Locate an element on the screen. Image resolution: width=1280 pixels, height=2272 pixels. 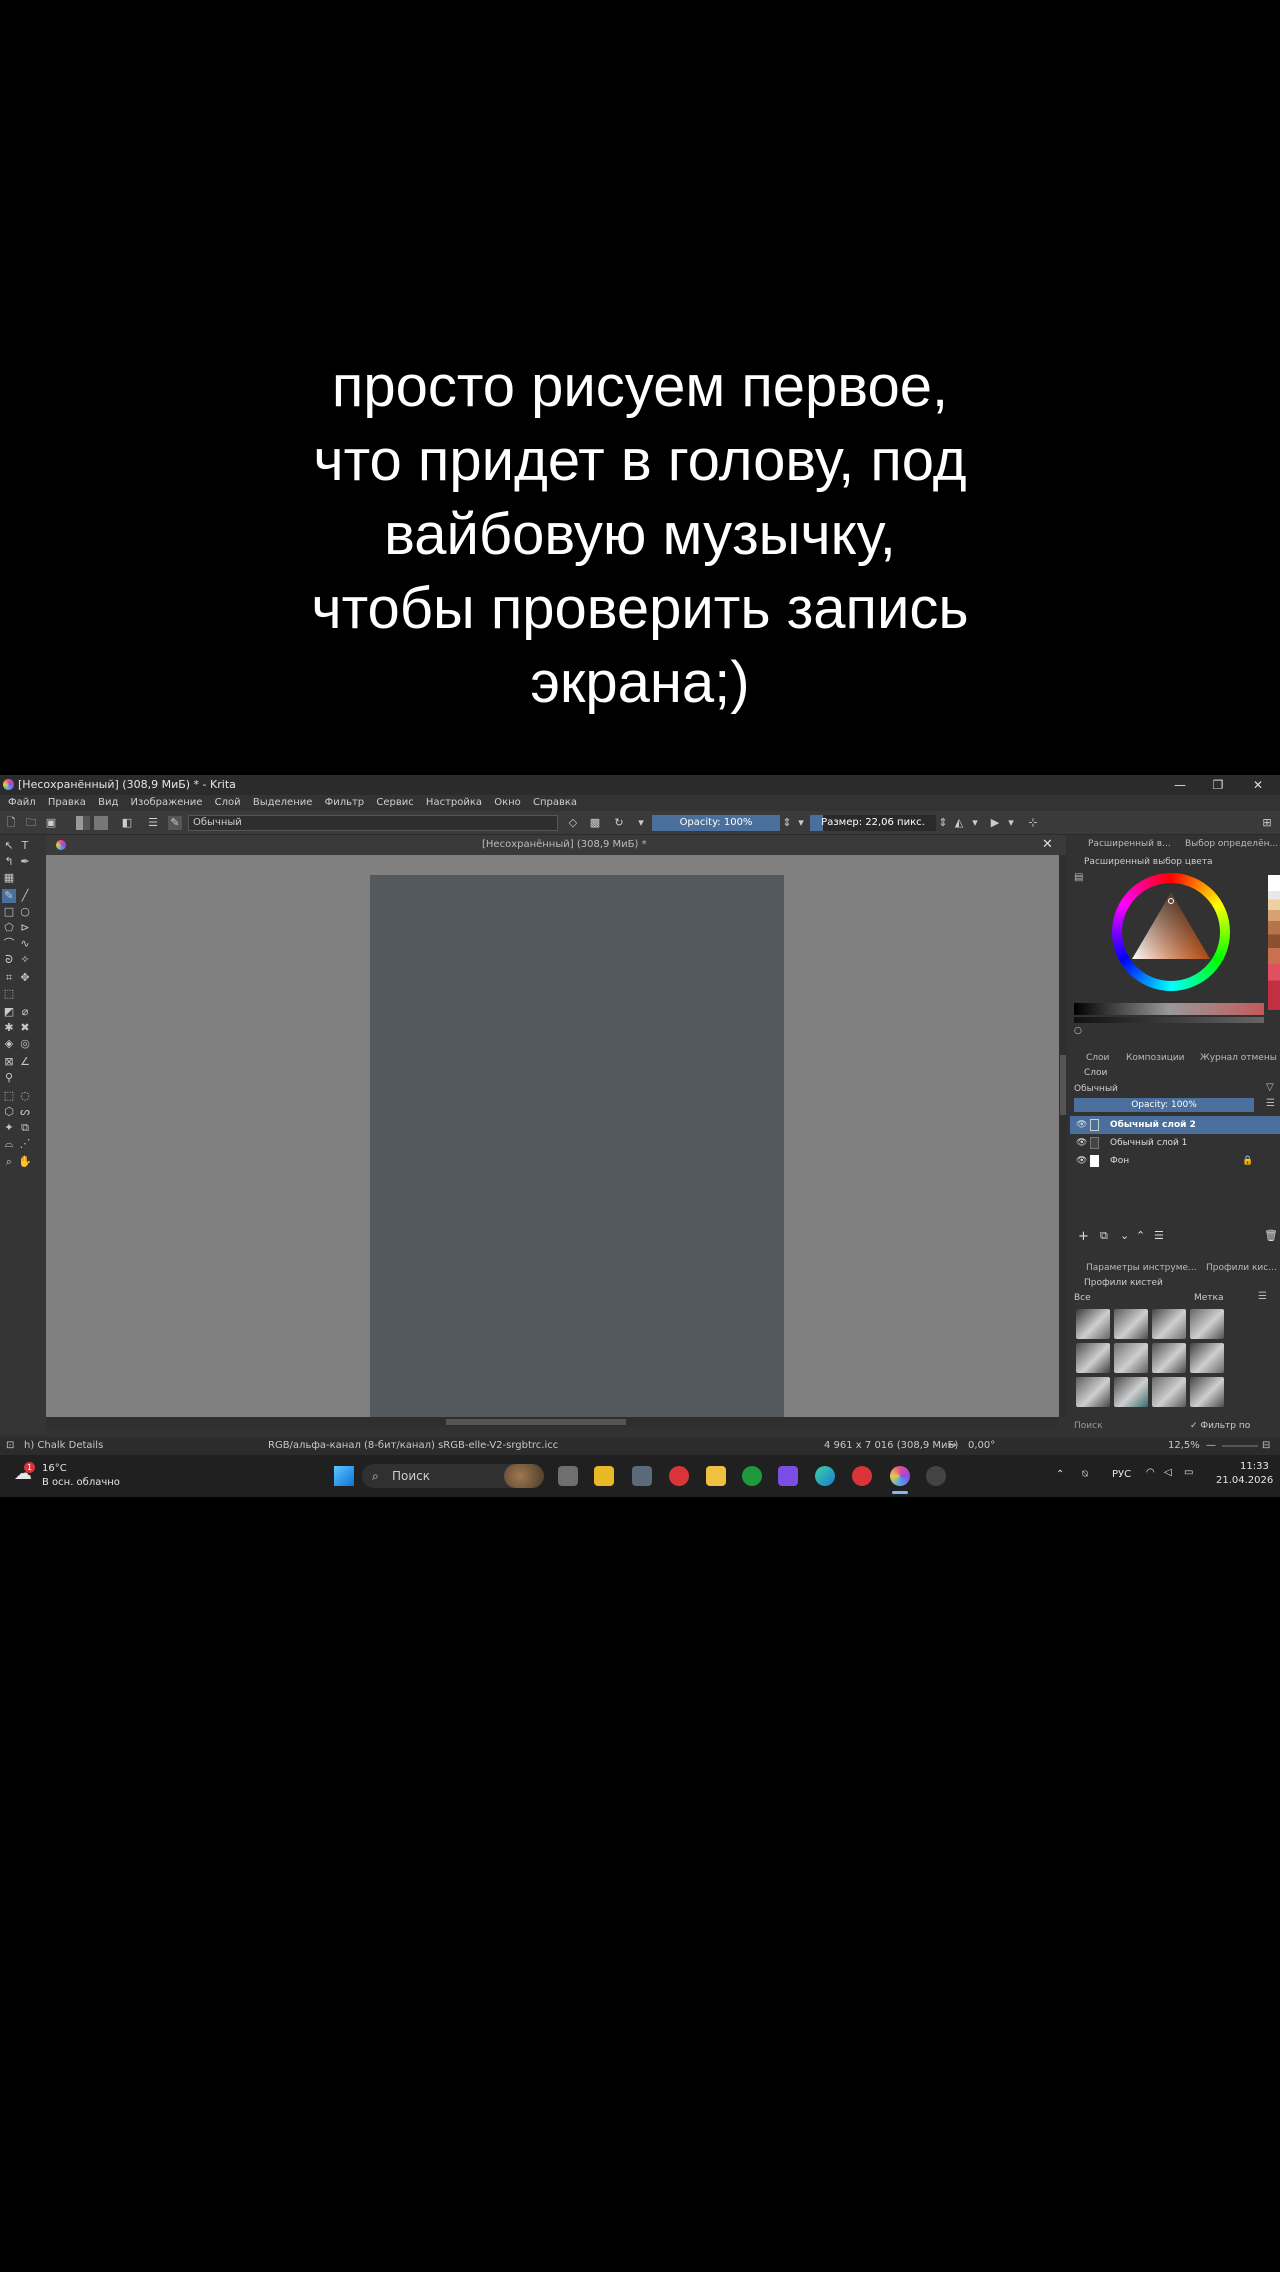
enclose-fill-tool-icon: ◎ is located at coordinates (25, 1044).